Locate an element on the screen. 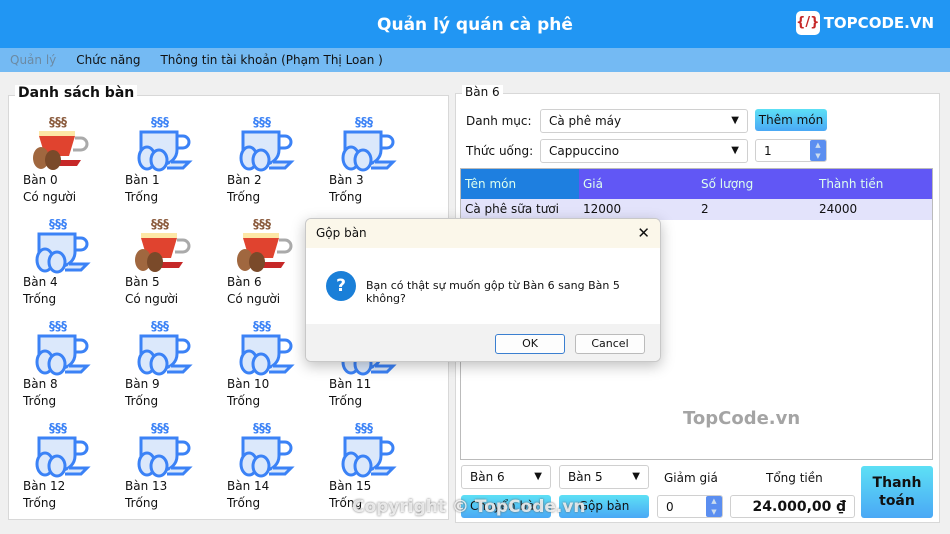 This screenshot has width=950, height=534. drink-label: Thức uống: is located at coordinates (500, 151).